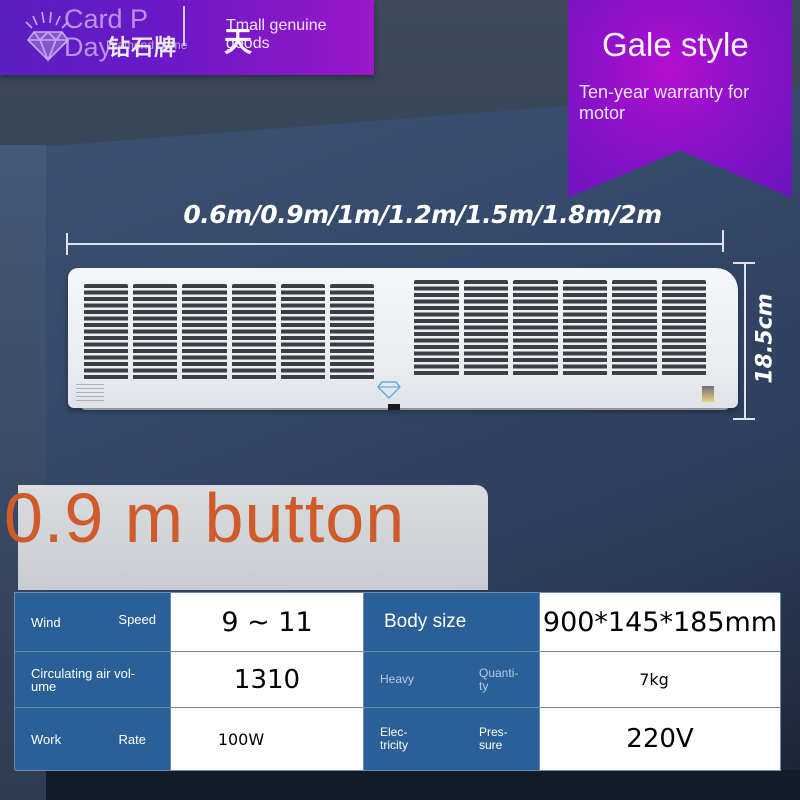 This screenshot has width=800, height=800. What do you see at coordinates (267, 680) in the screenshot?
I see `spec-value-air-volume: 1310` at bounding box center [267, 680].